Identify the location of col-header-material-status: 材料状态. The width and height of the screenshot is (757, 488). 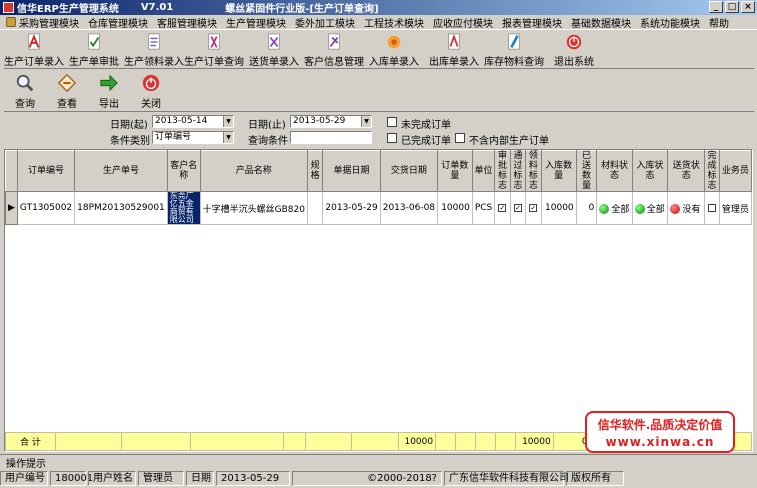
(614, 171).